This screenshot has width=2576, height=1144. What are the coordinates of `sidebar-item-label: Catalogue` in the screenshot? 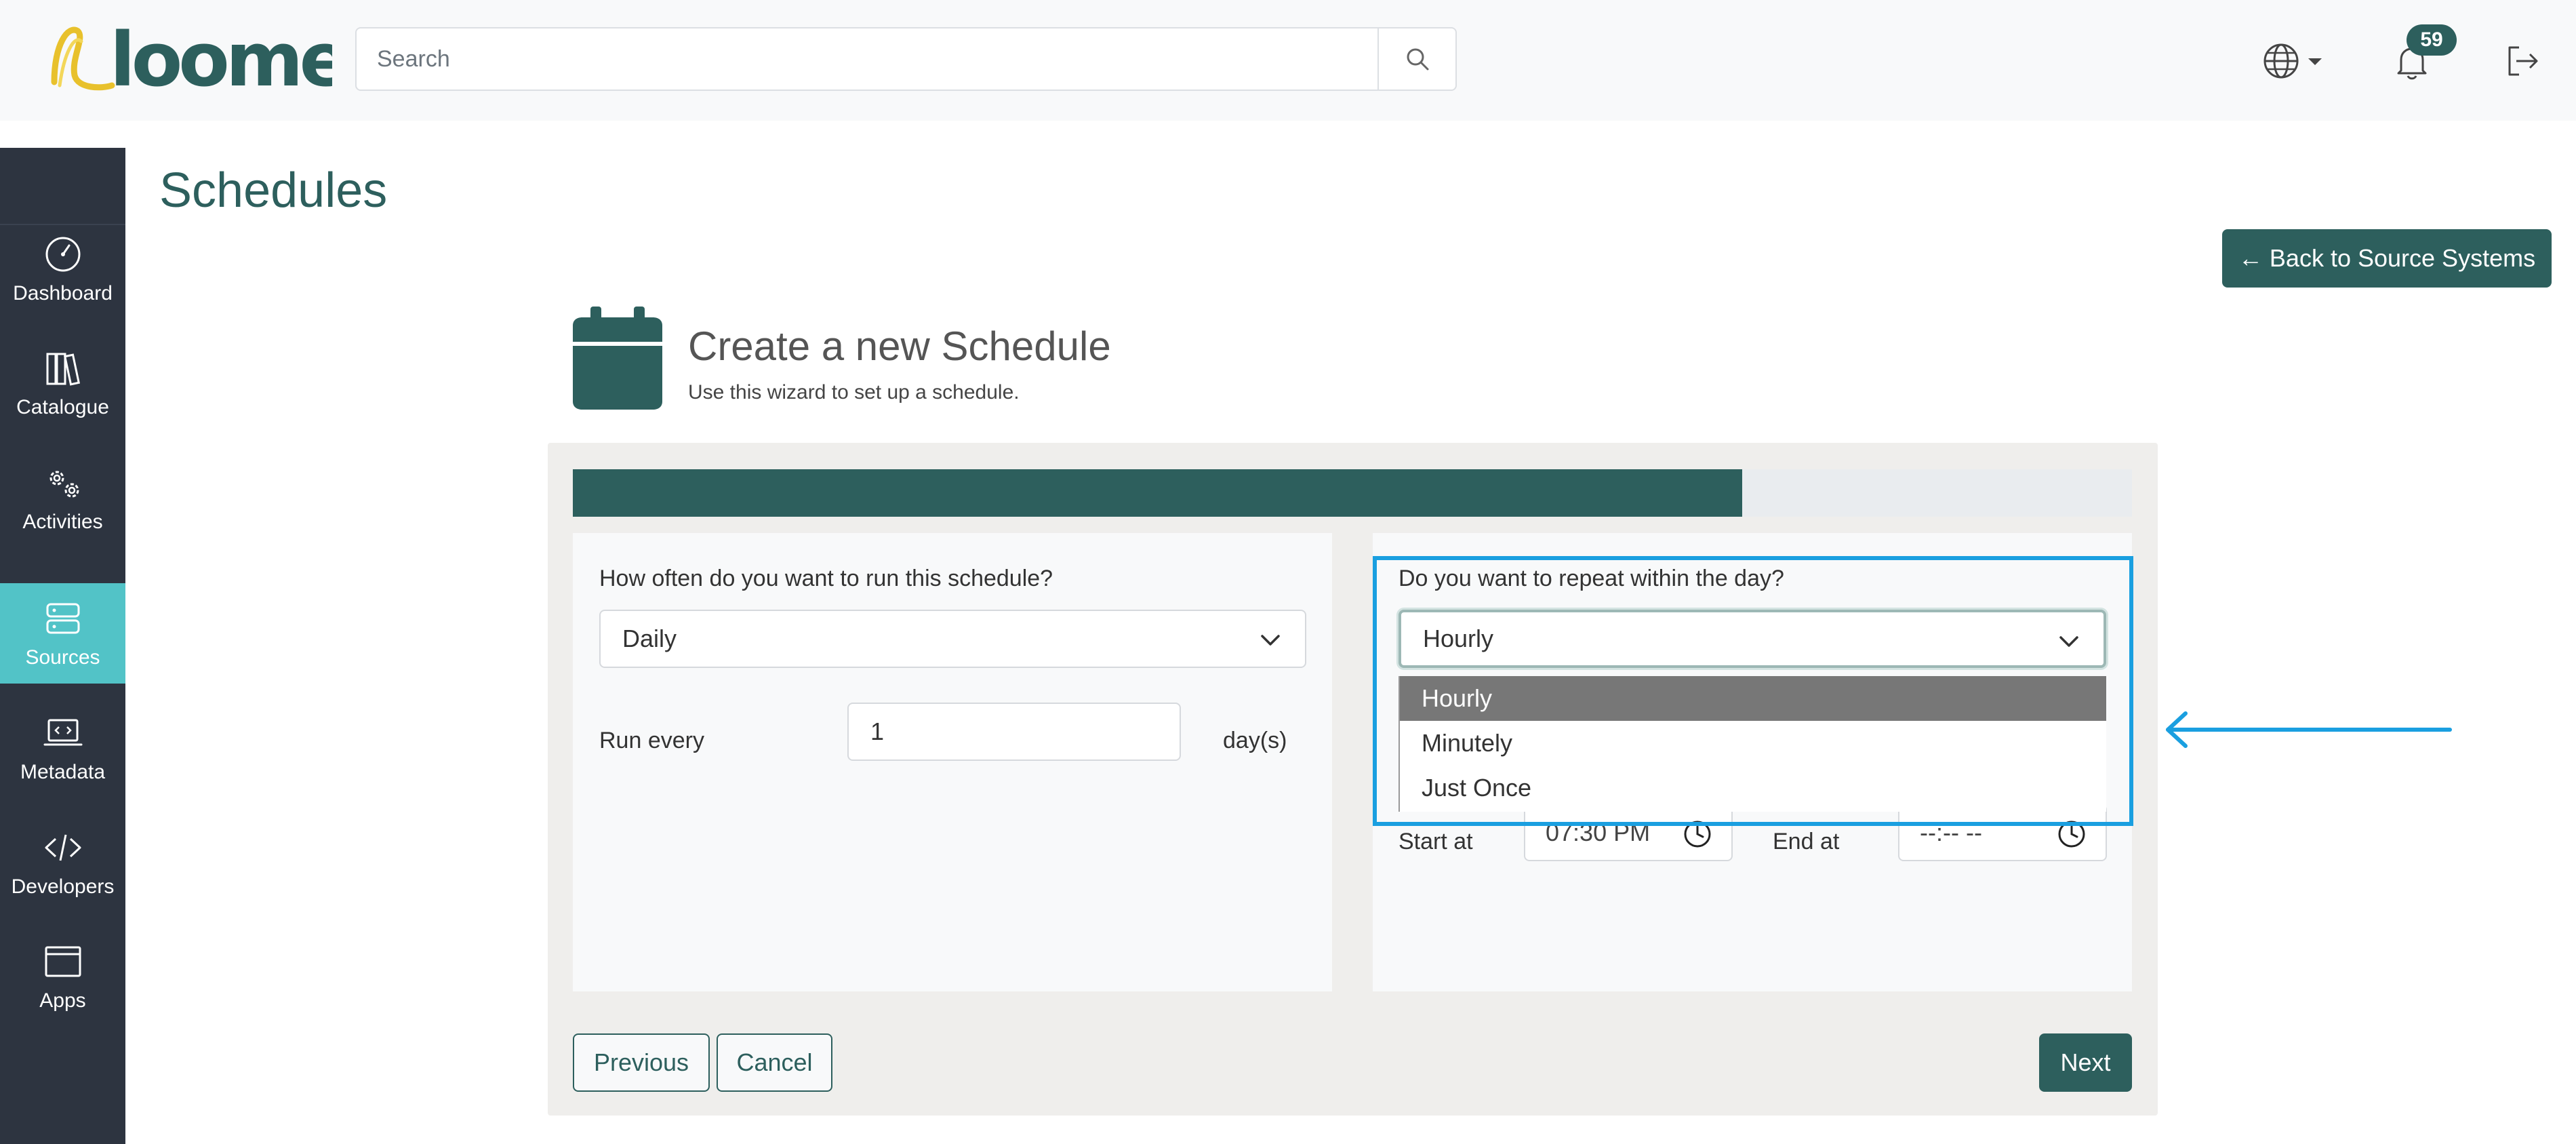 It's located at (62, 407).